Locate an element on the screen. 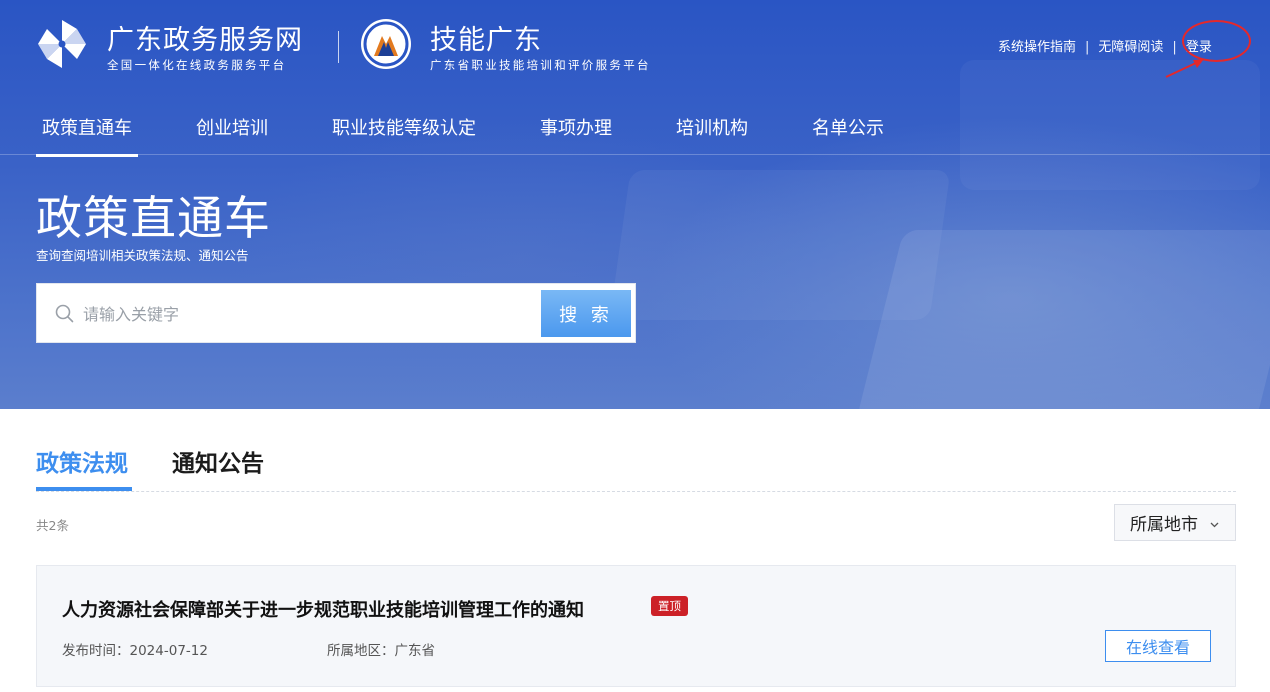 The image size is (1270, 692). region-label: 所属地区： is located at coordinates (361, 651).